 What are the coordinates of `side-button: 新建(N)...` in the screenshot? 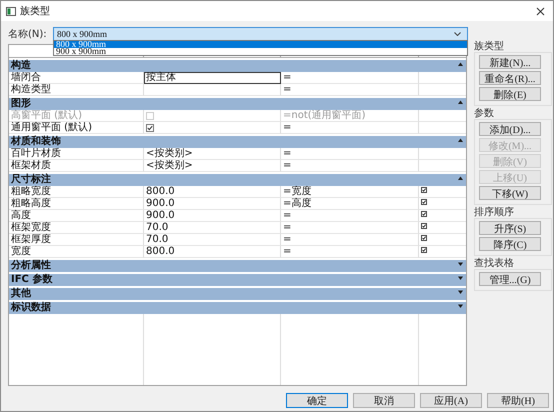 It's located at (510, 62).